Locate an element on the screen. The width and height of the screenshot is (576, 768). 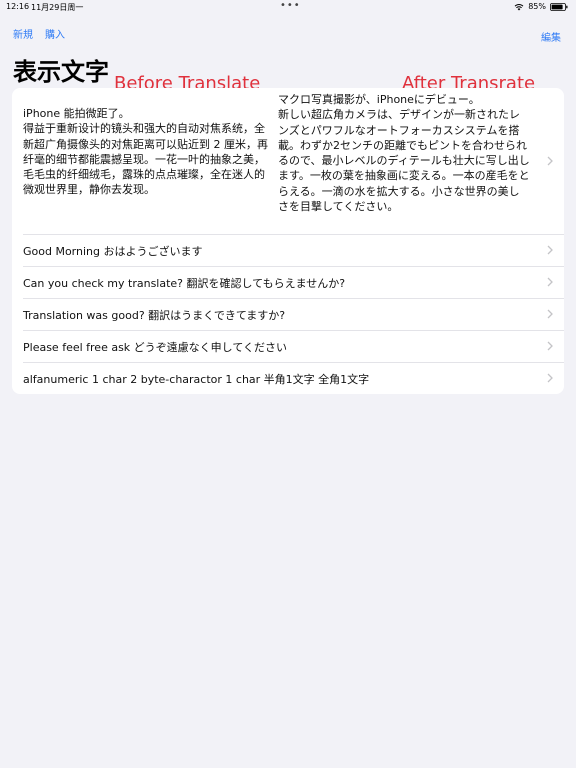
status-bar: 12:16 11月29日周一 ••• 85% is located at coordinates (288, 7).